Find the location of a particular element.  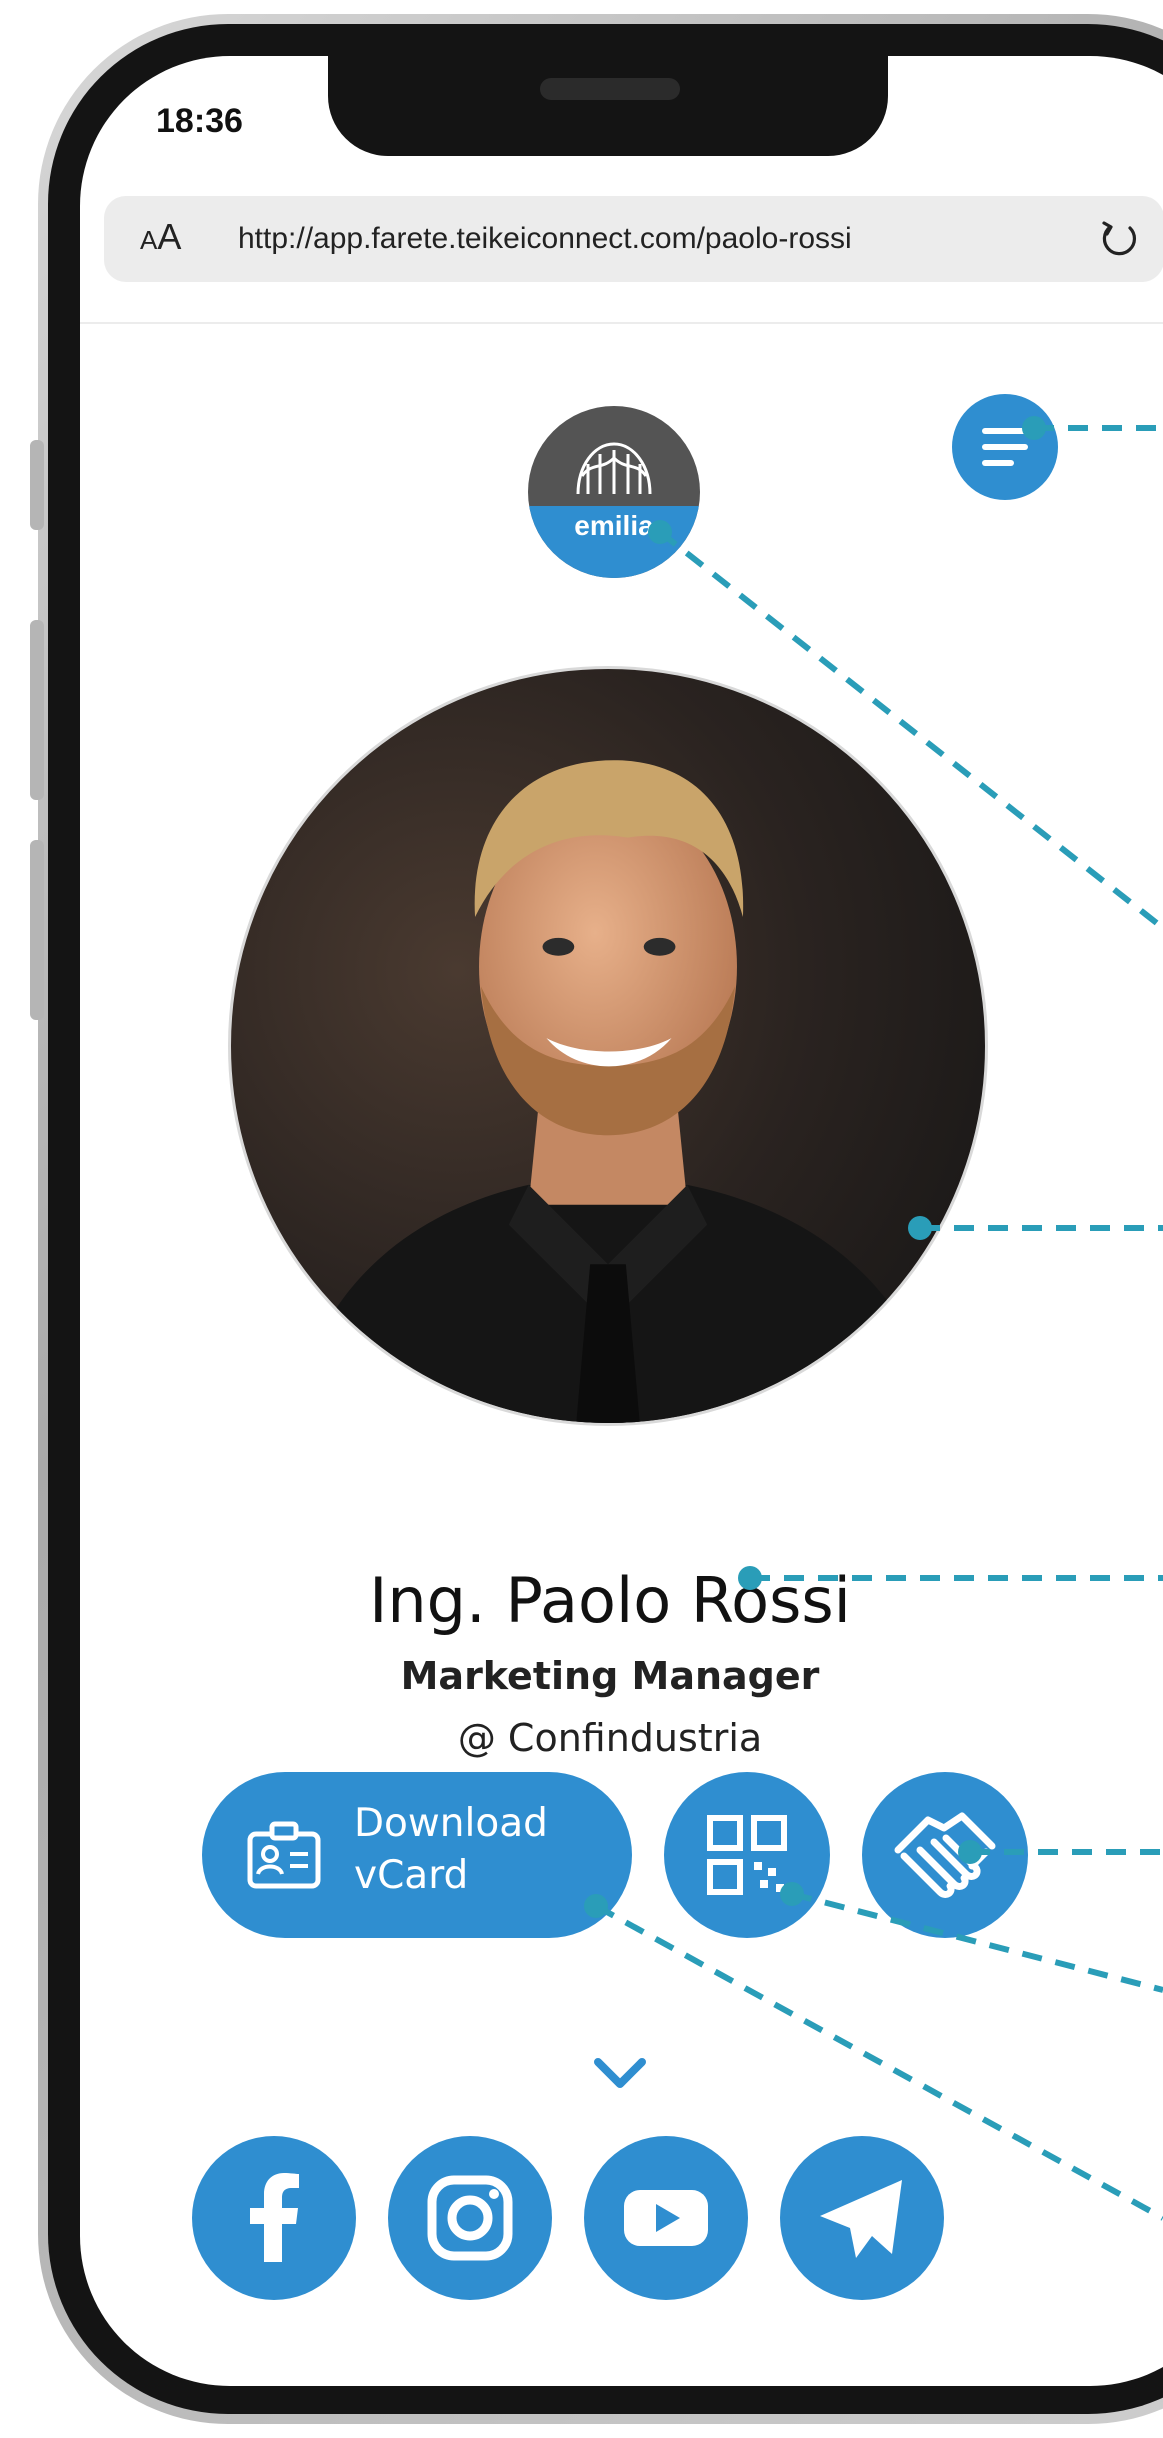

mute-switch is located at coordinates (37, 485).